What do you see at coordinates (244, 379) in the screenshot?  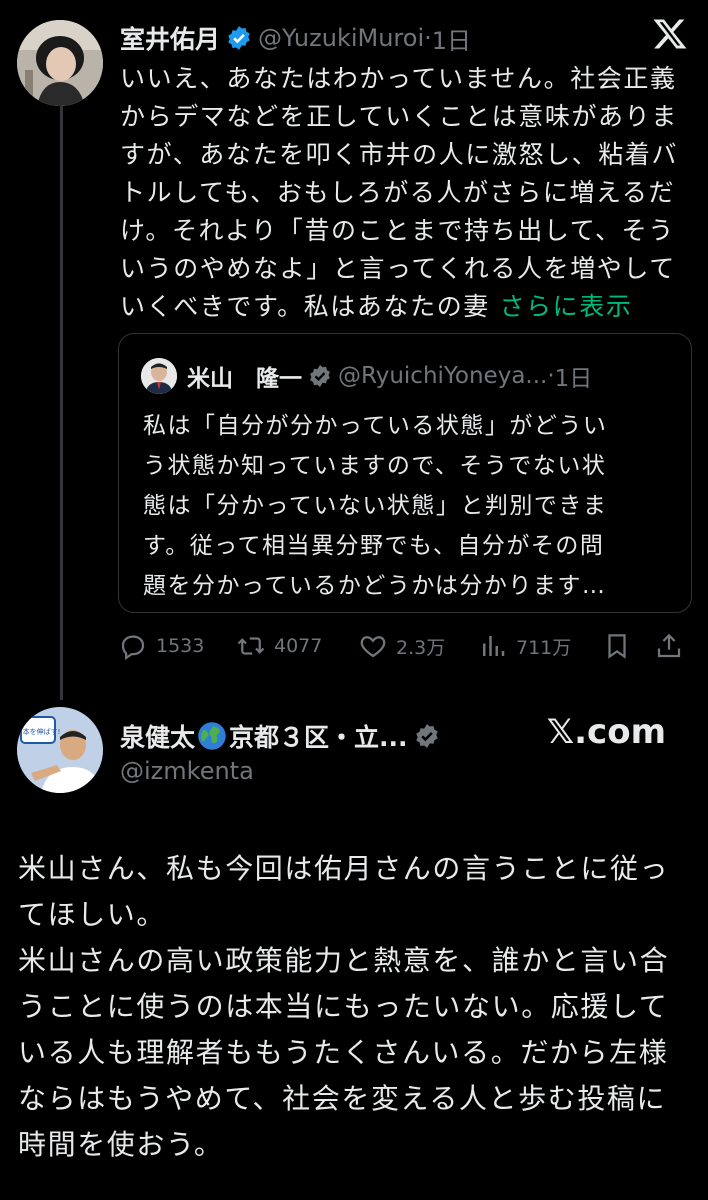 I see `quoted-author-name: 米山 隆一` at bounding box center [244, 379].